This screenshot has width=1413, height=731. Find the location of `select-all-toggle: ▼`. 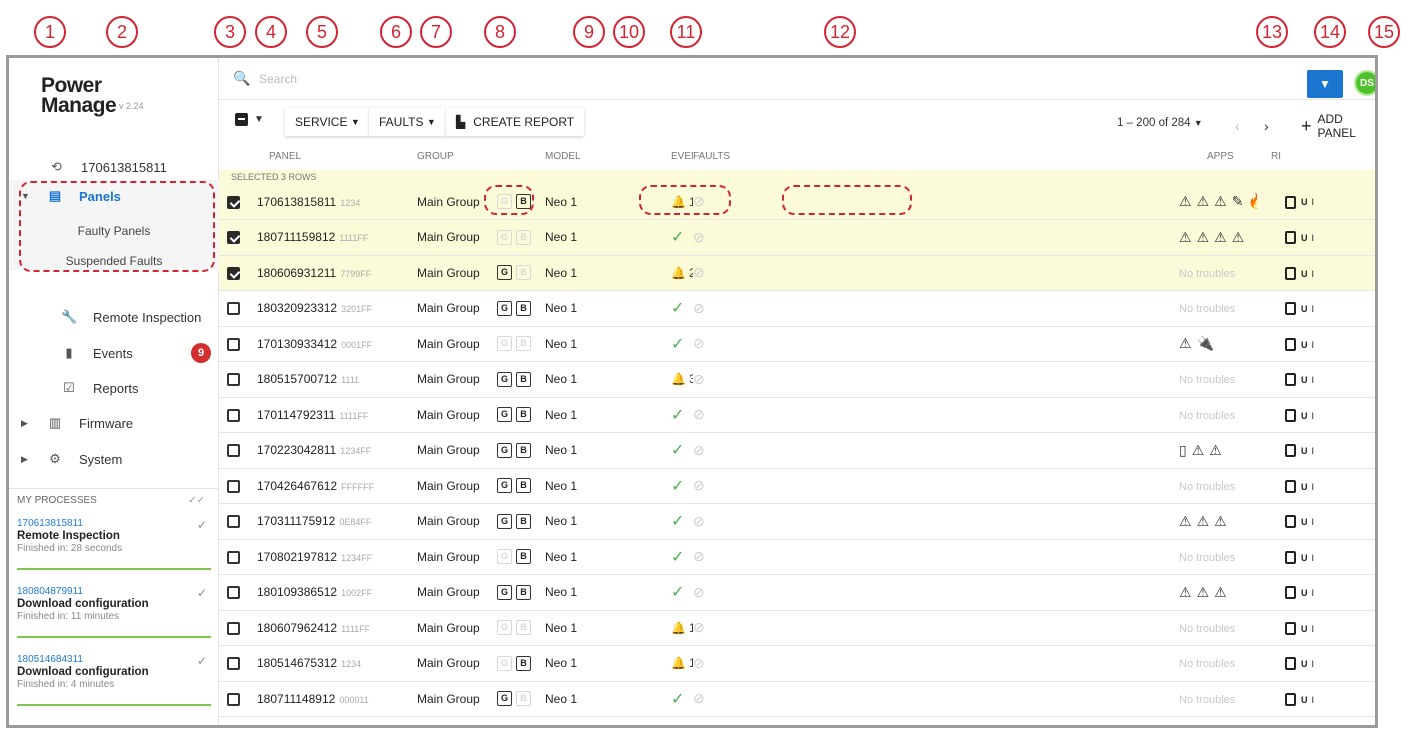

select-all-toggle: ▼ is located at coordinates (249, 119).